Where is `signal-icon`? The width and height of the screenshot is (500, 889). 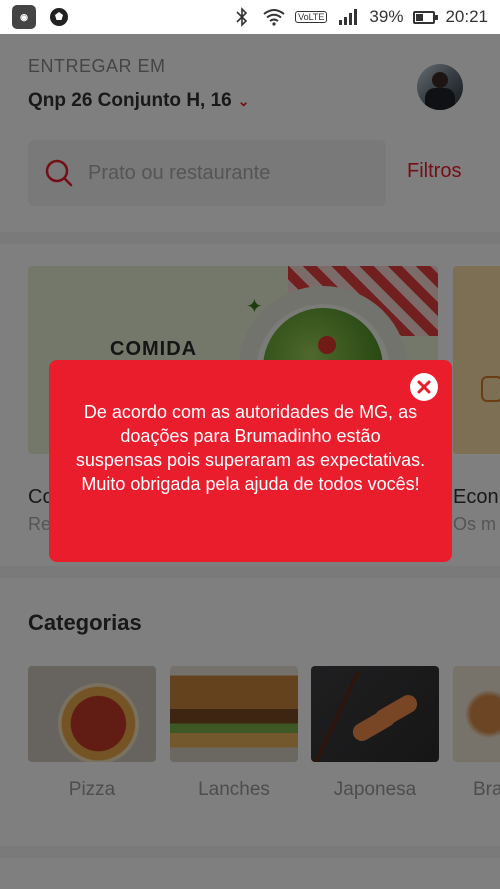
signal-icon is located at coordinates (348, 17).